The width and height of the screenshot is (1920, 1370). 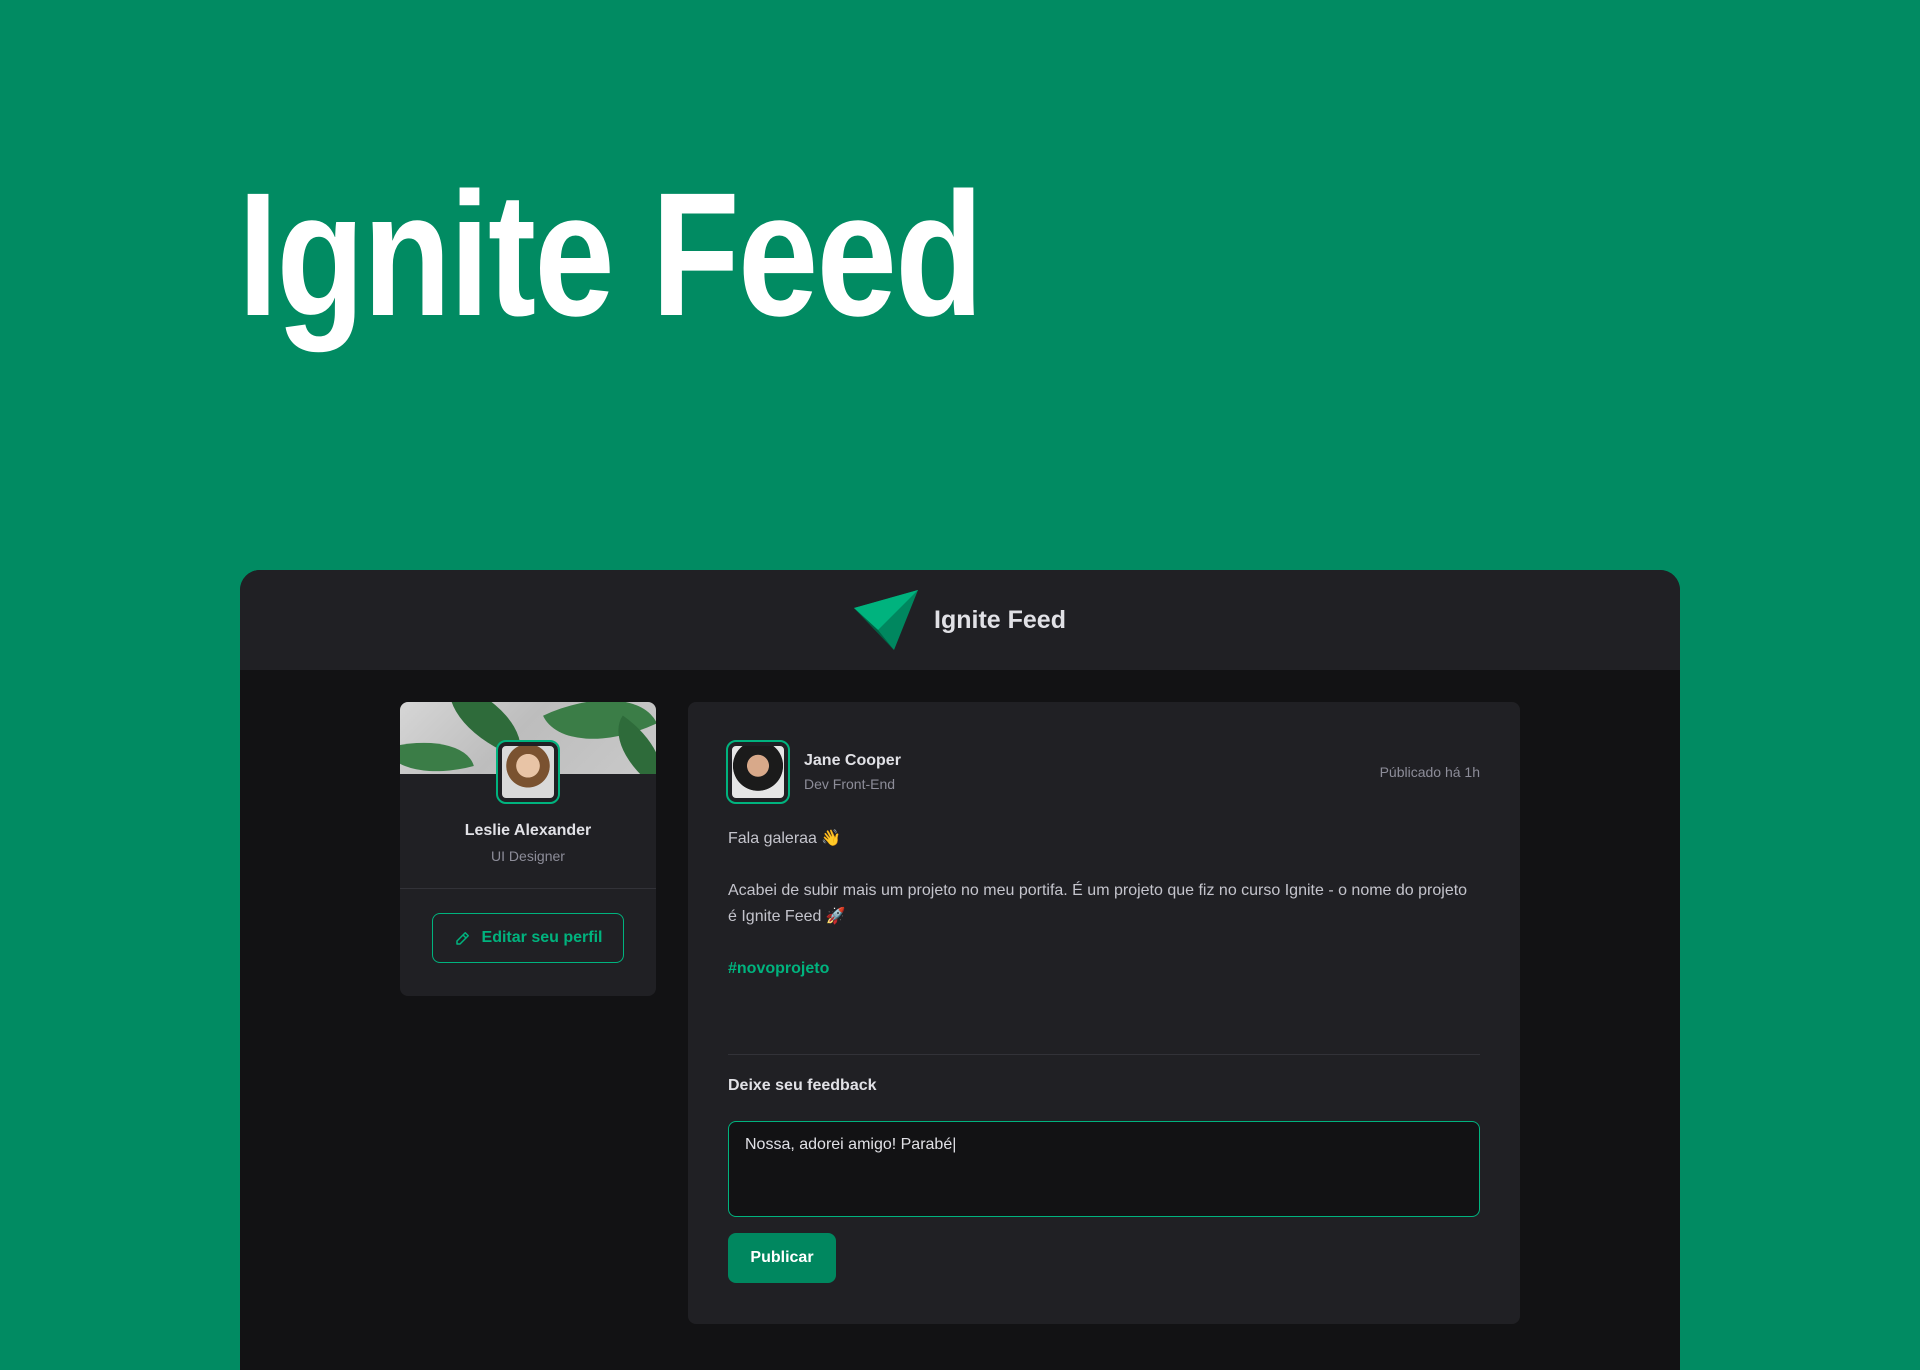 I want to click on author-info: Jane Cooper Dev Front-End, so click(x=852, y=772).